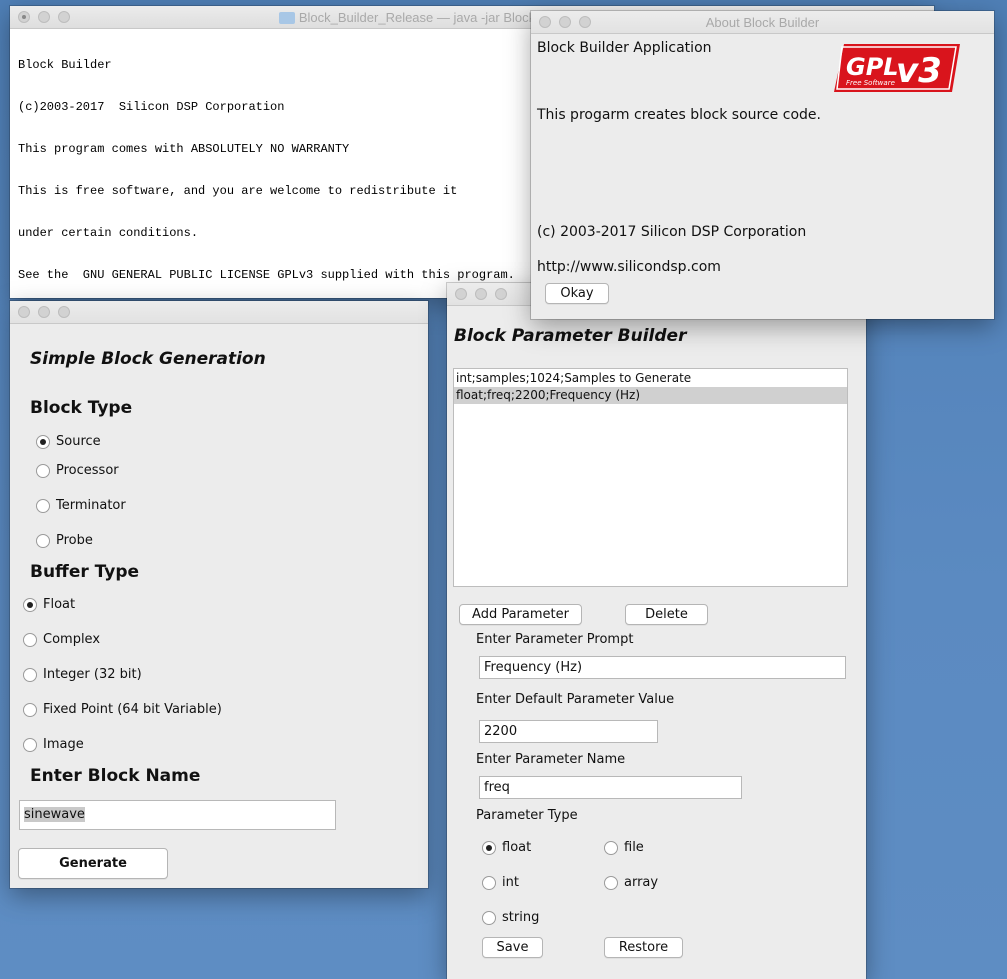  What do you see at coordinates (177, 815) in the screenshot?
I see `block-name-input: sinewave` at bounding box center [177, 815].